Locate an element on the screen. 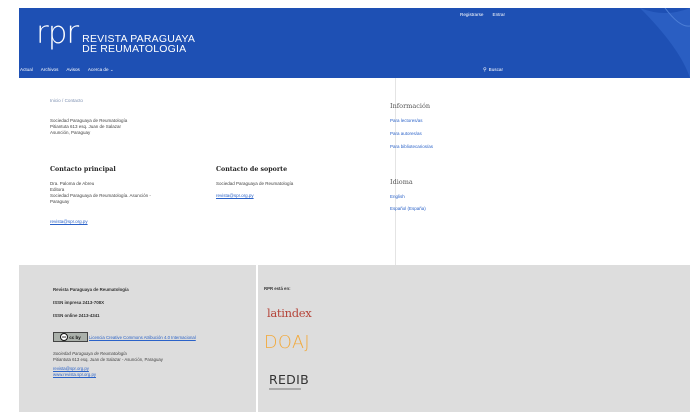  search-icon: ⚲ is located at coordinates (485, 70).